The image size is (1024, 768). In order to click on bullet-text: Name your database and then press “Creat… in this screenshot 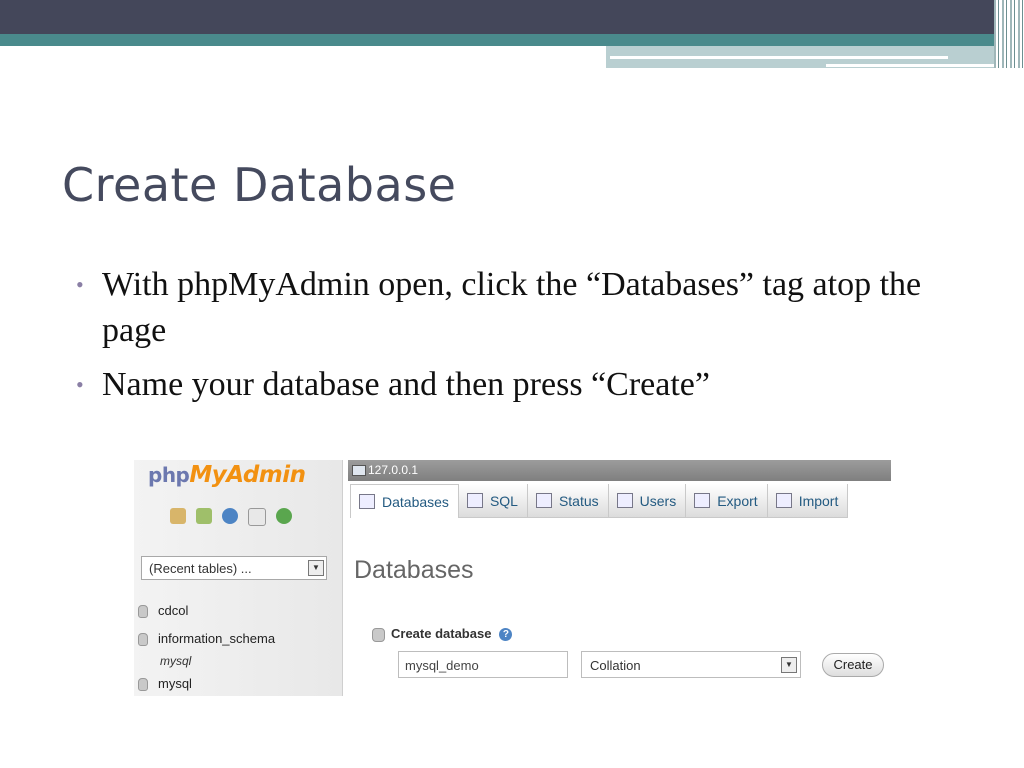, I will do `click(406, 384)`.